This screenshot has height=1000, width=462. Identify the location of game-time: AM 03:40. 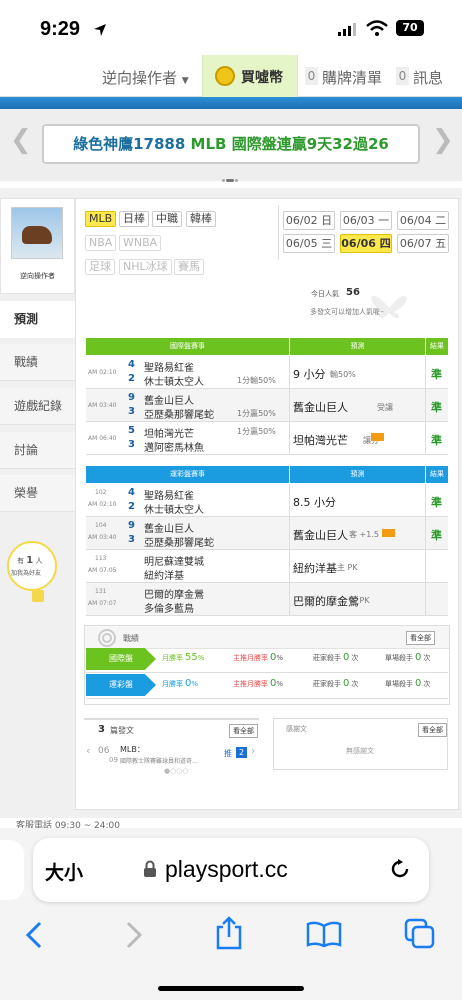
(102, 405).